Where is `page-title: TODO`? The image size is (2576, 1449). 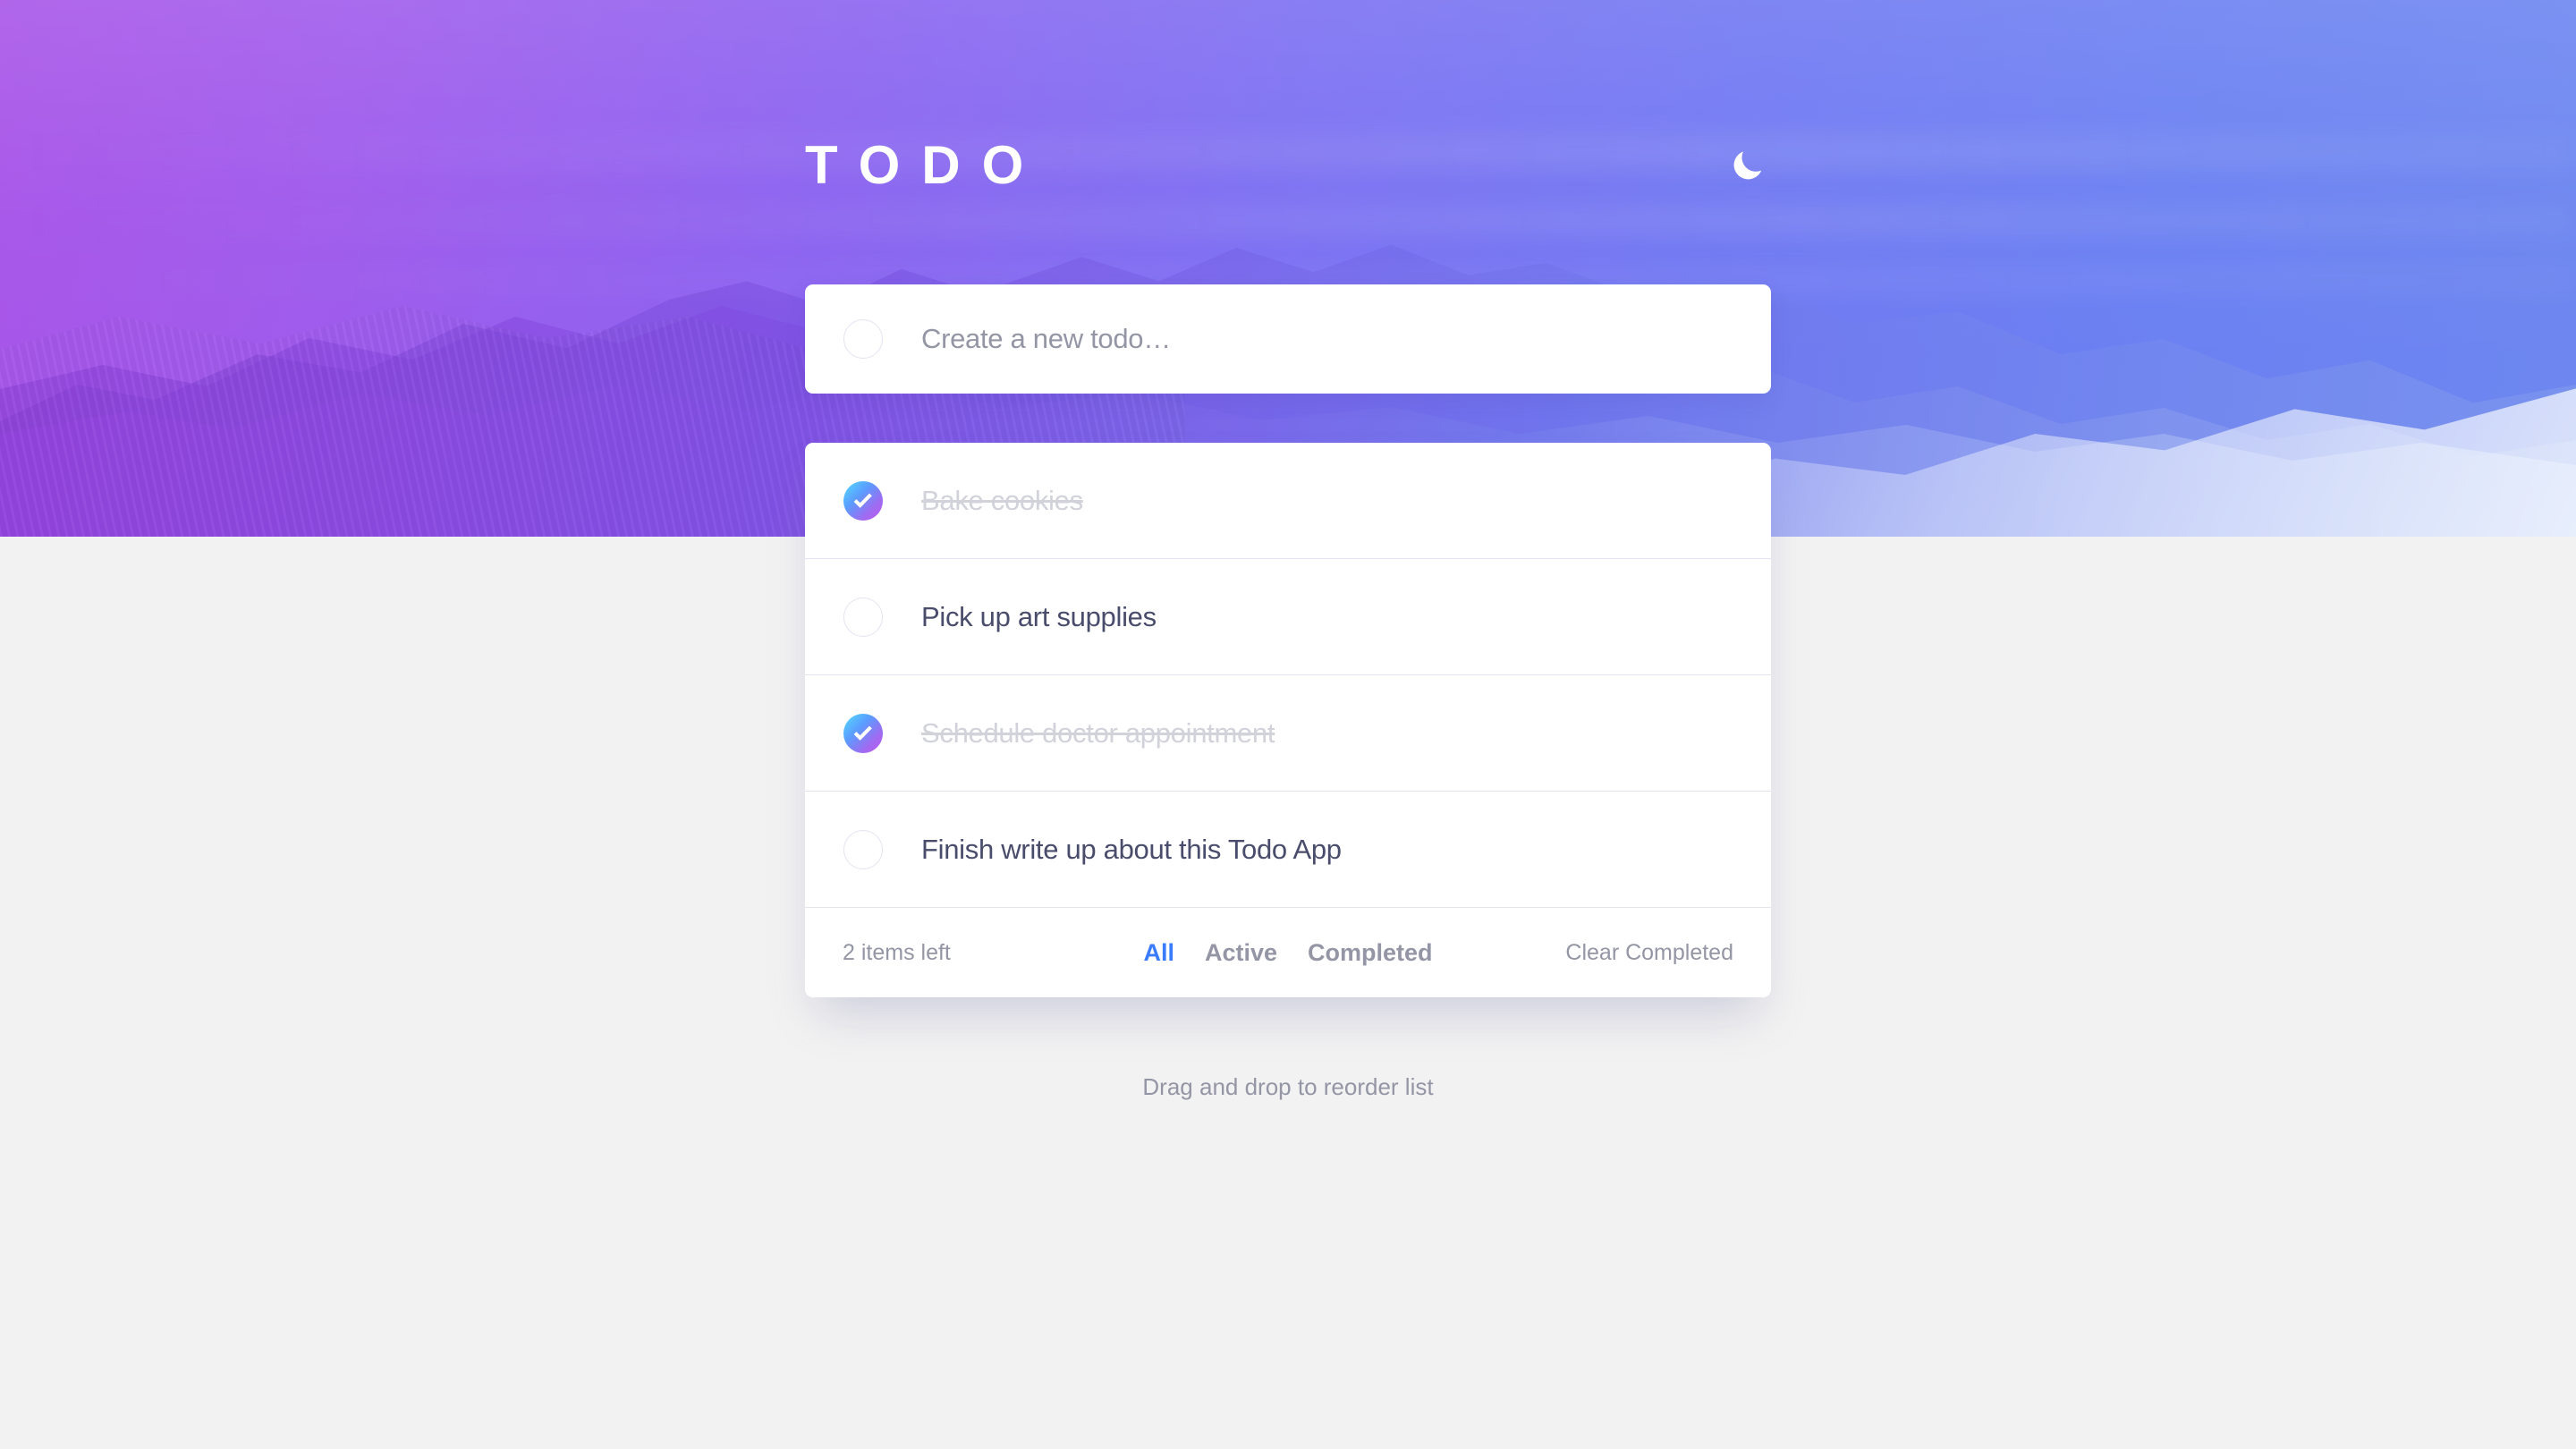
page-title: TODO is located at coordinates (925, 165).